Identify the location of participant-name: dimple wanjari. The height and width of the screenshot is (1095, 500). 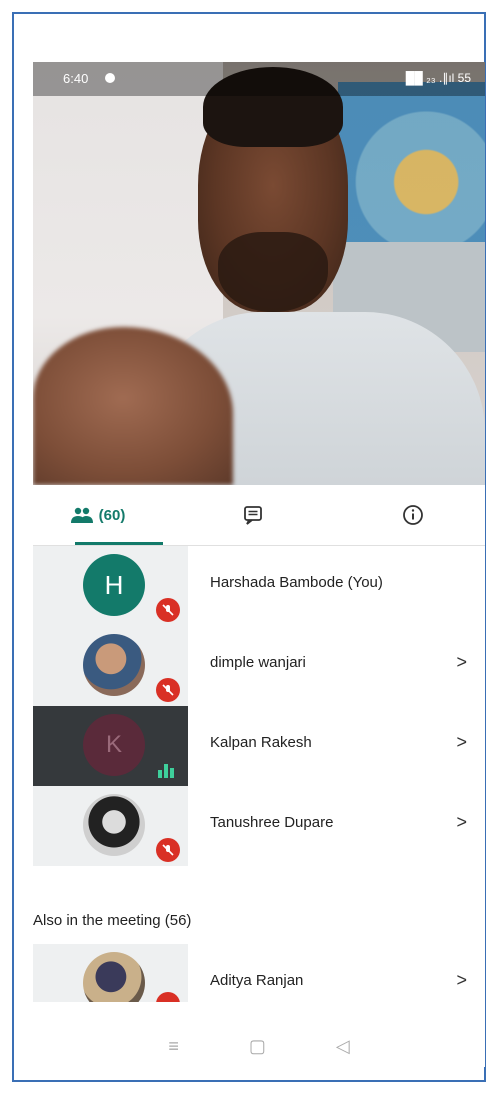
(258, 662).